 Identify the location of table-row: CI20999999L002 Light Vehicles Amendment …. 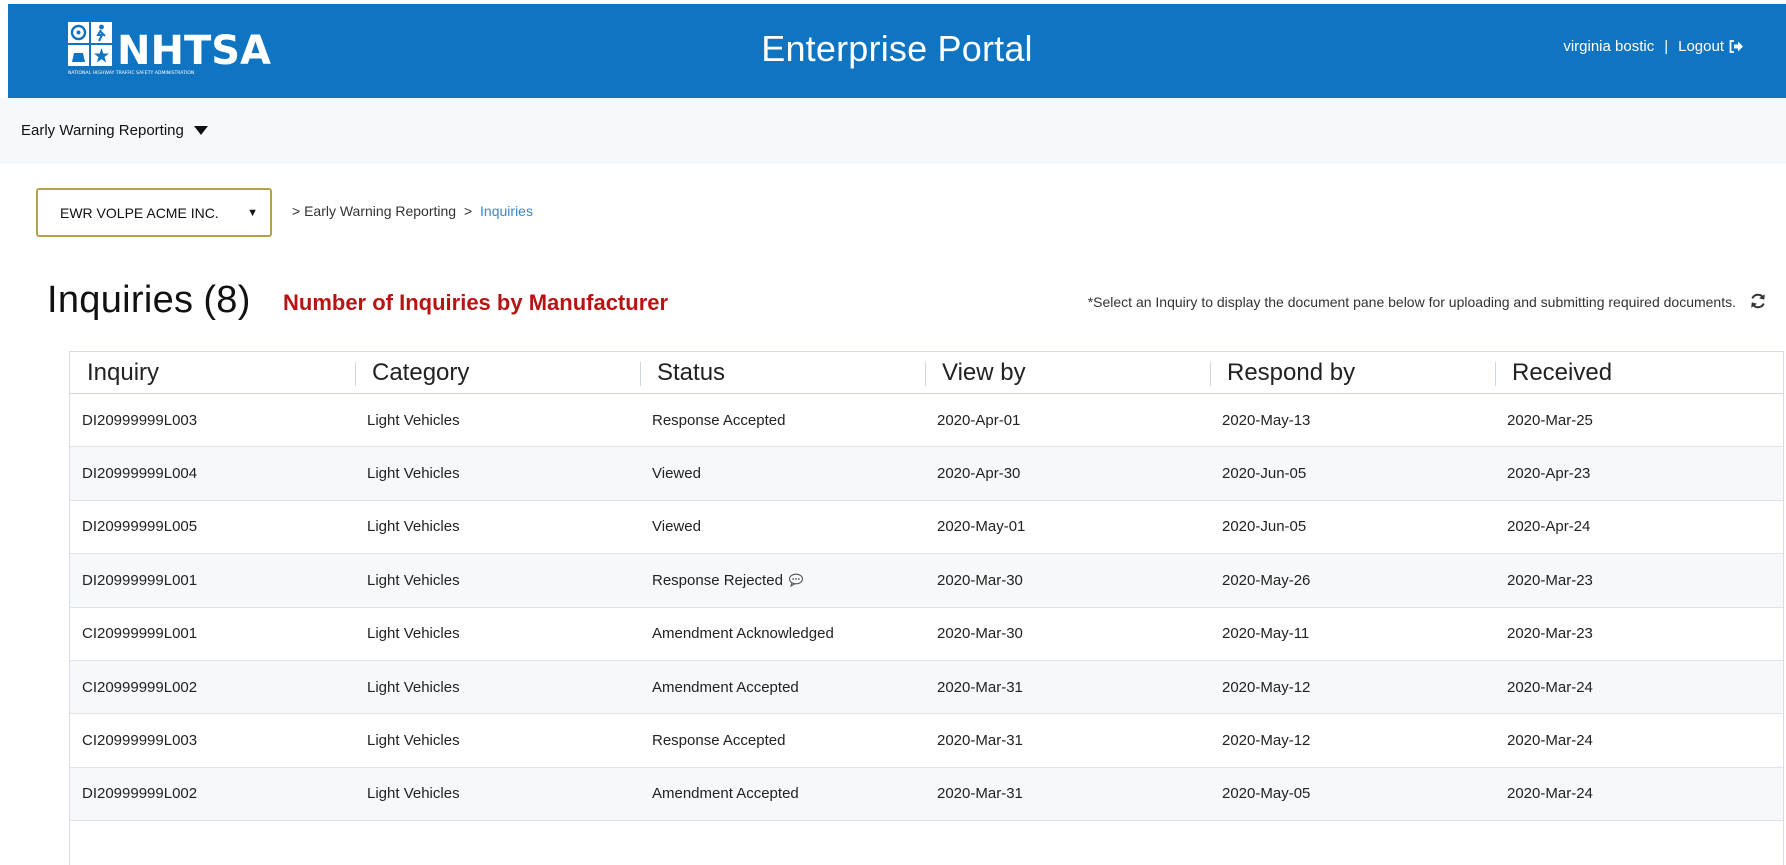
(926, 687).